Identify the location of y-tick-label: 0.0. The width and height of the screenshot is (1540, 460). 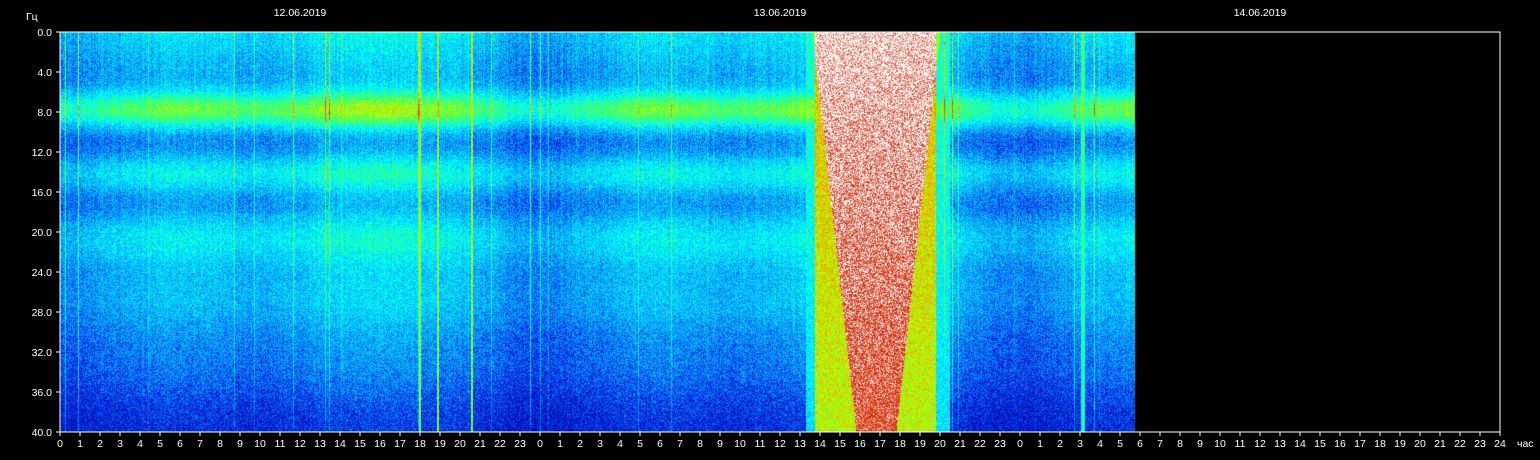
(44, 33).